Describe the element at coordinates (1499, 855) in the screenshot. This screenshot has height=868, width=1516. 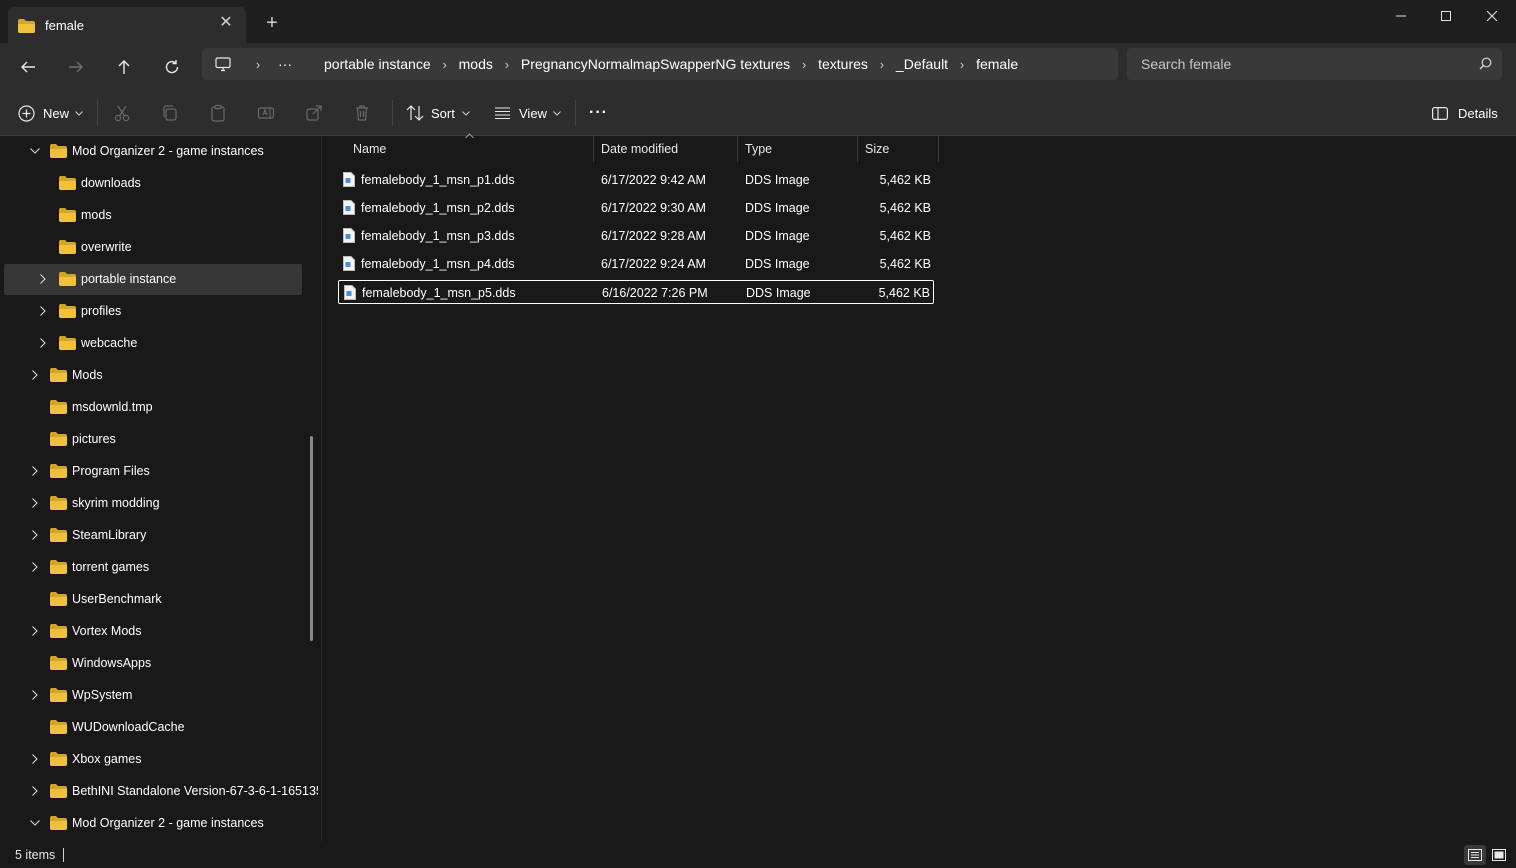
I see `large-icons-view-button` at that location.